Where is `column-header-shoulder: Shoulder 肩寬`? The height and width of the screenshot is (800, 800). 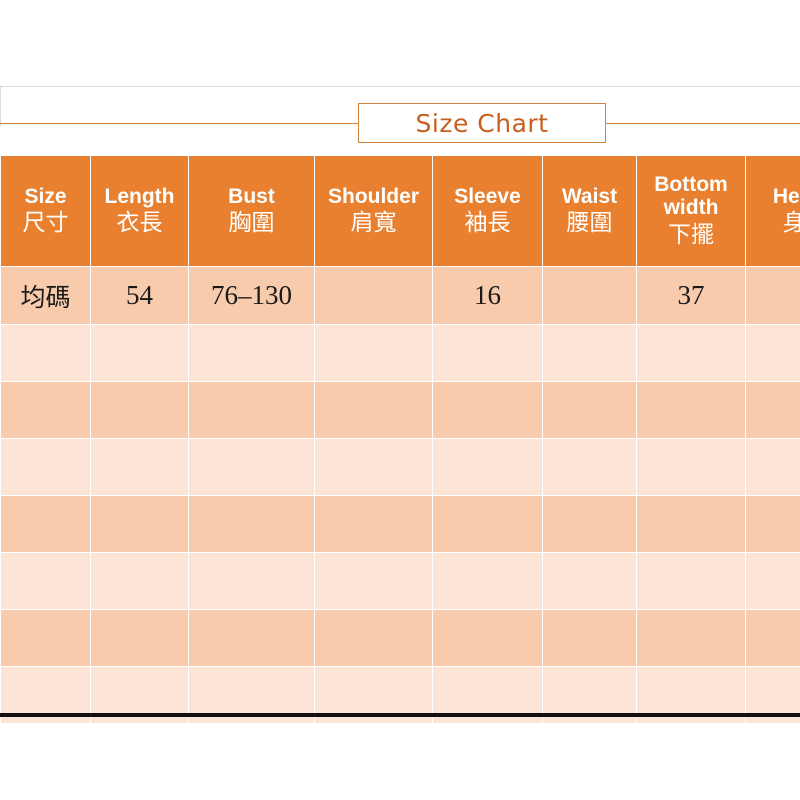 column-header-shoulder: Shoulder 肩寬 is located at coordinates (373, 211).